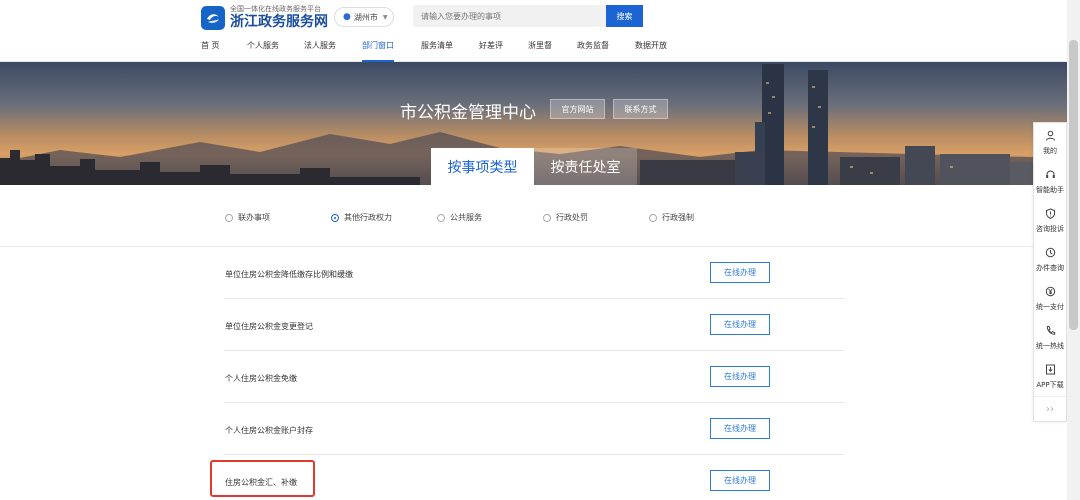 The height and width of the screenshot is (500, 1080). I want to click on filter-label: 行政处罚, so click(572, 217).